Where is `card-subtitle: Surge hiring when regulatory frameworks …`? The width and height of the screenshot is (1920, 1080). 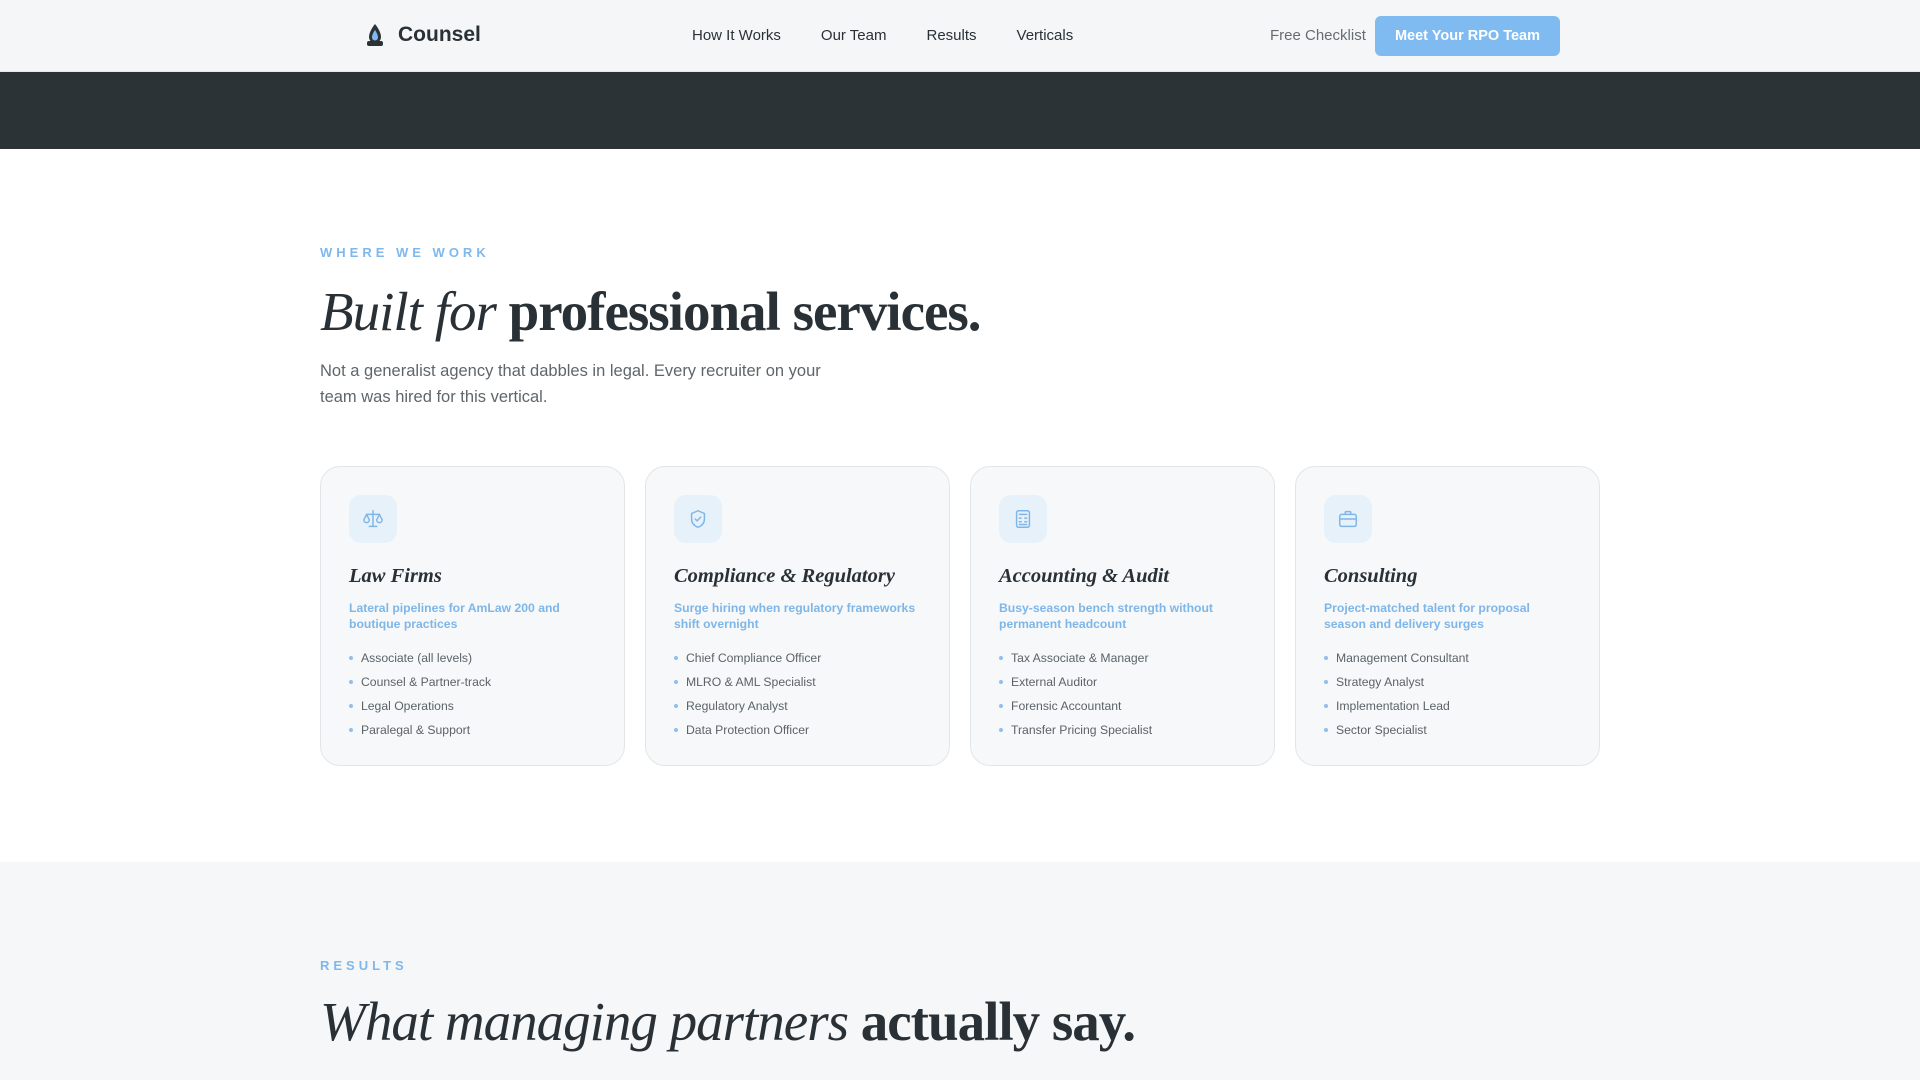 card-subtitle: Surge hiring when regulatory frameworks … is located at coordinates (795, 616).